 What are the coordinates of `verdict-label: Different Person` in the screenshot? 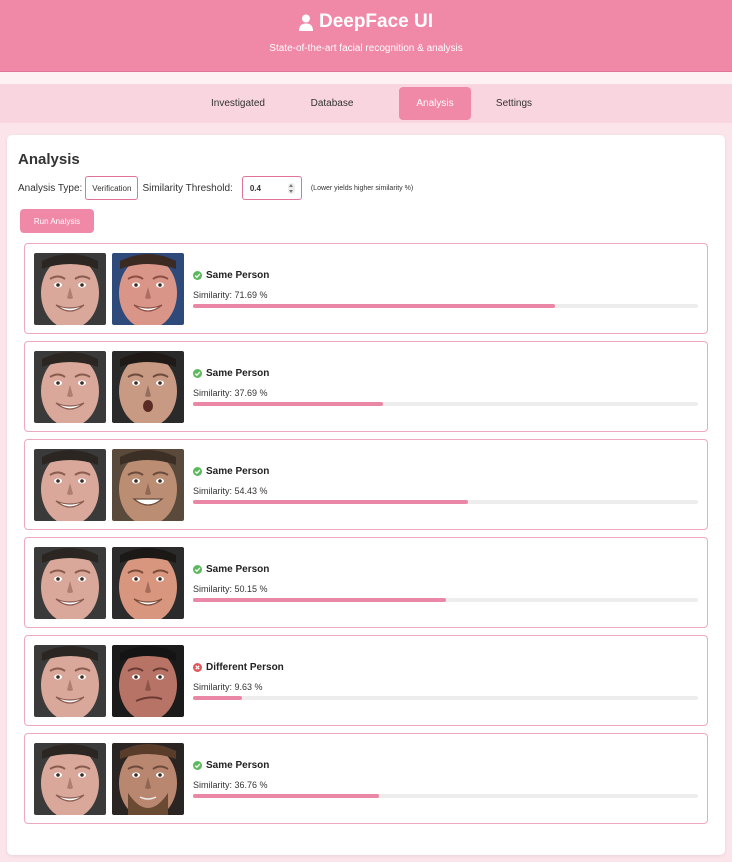 It's located at (245, 667).